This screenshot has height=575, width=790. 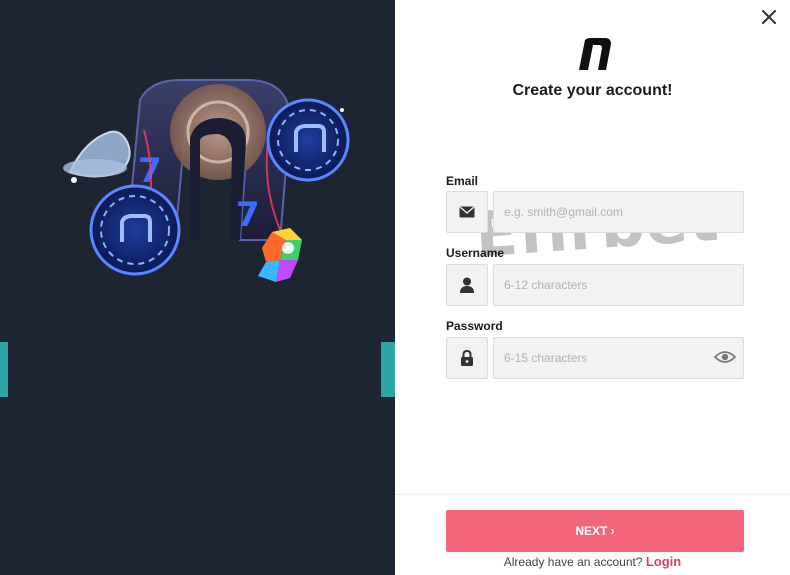 What do you see at coordinates (4, 369) in the screenshot?
I see `carousel-prev-handle` at bounding box center [4, 369].